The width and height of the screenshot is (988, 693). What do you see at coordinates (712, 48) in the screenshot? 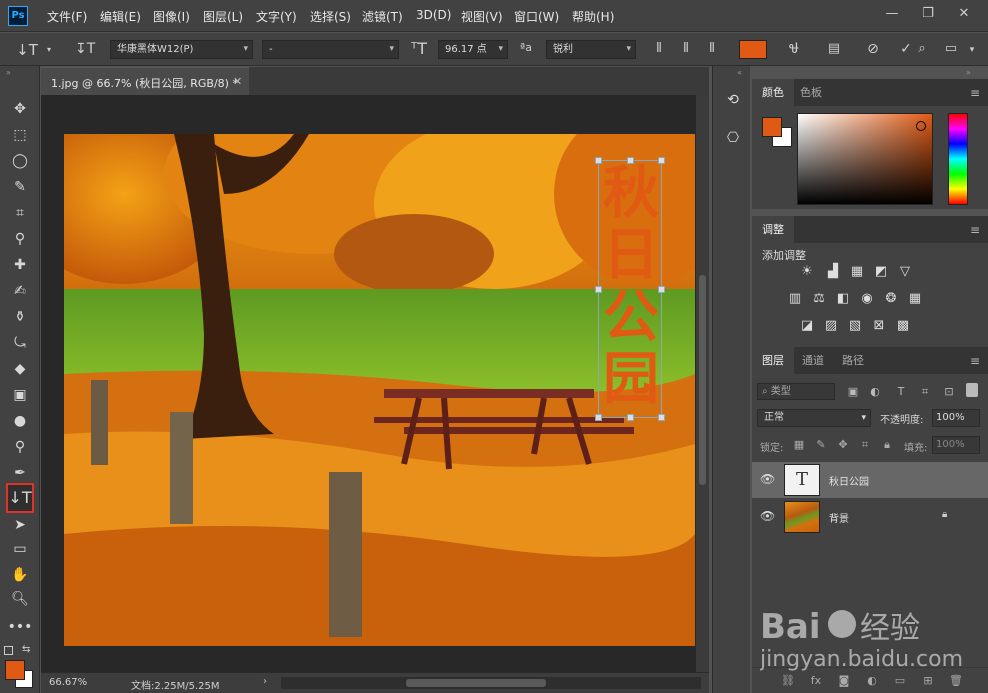
I see `align-bottom-icon: ⦀` at bounding box center [712, 48].